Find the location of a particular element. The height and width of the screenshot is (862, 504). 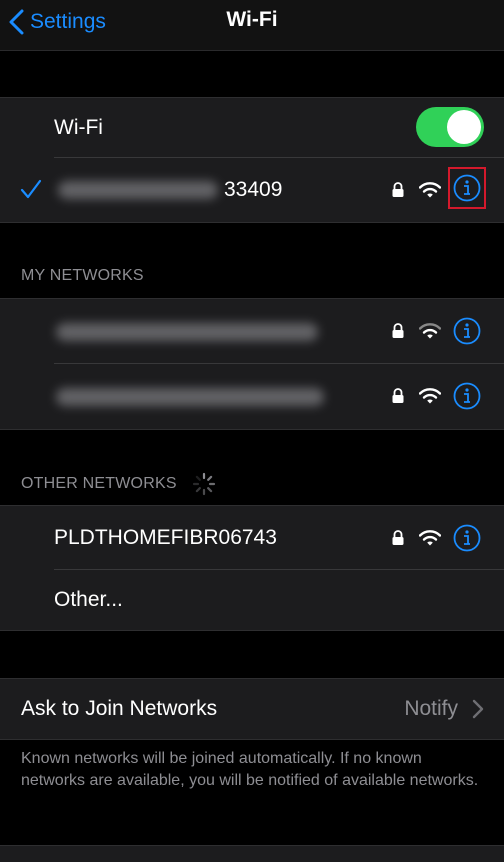

connected-network-name-suffix: 33409 is located at coordinates (253, 189).